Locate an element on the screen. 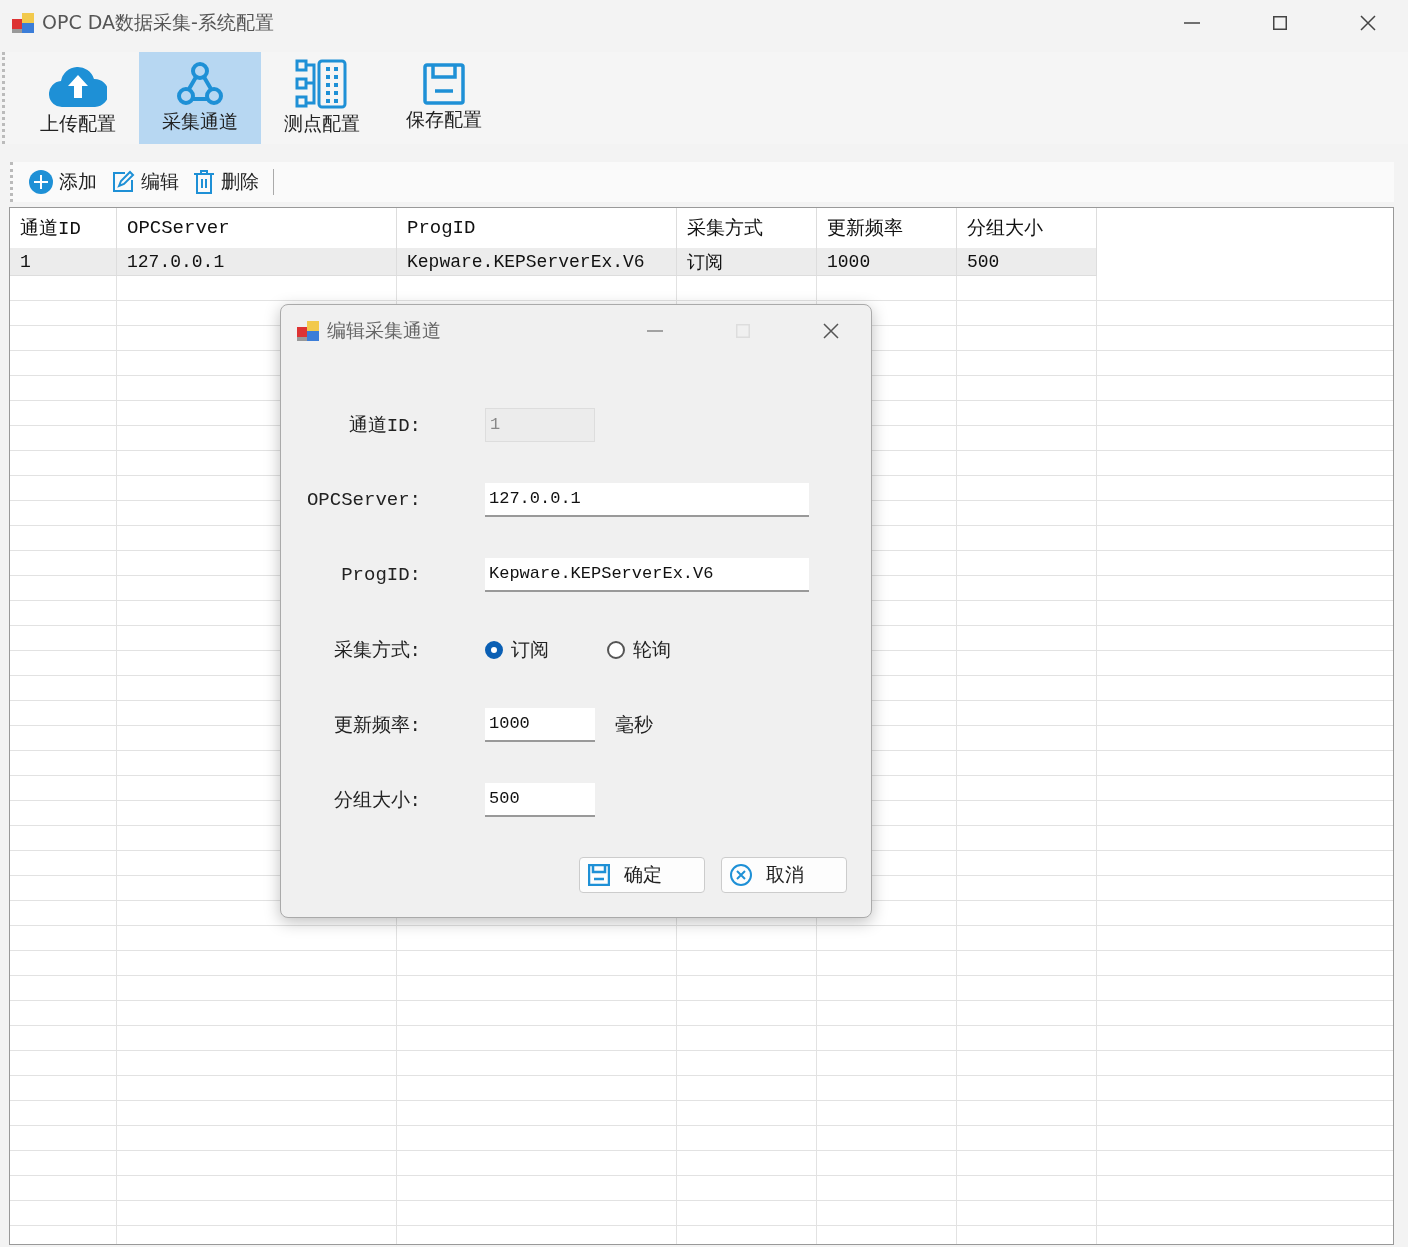  field-label: ProgID: is located at coordinates (380, 574).